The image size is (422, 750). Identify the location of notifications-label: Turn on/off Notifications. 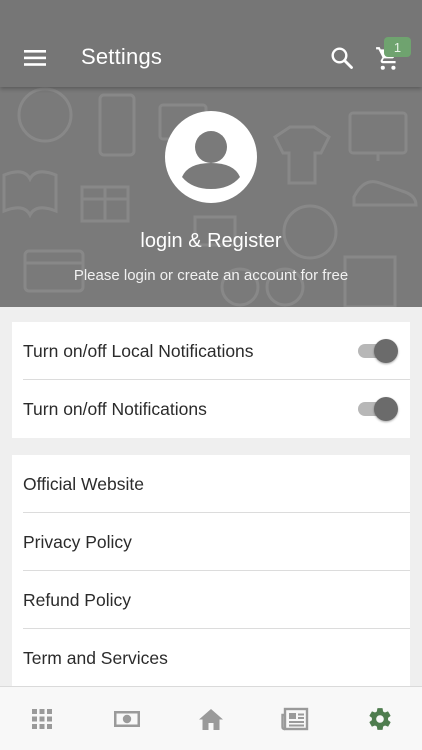
(115, 408).